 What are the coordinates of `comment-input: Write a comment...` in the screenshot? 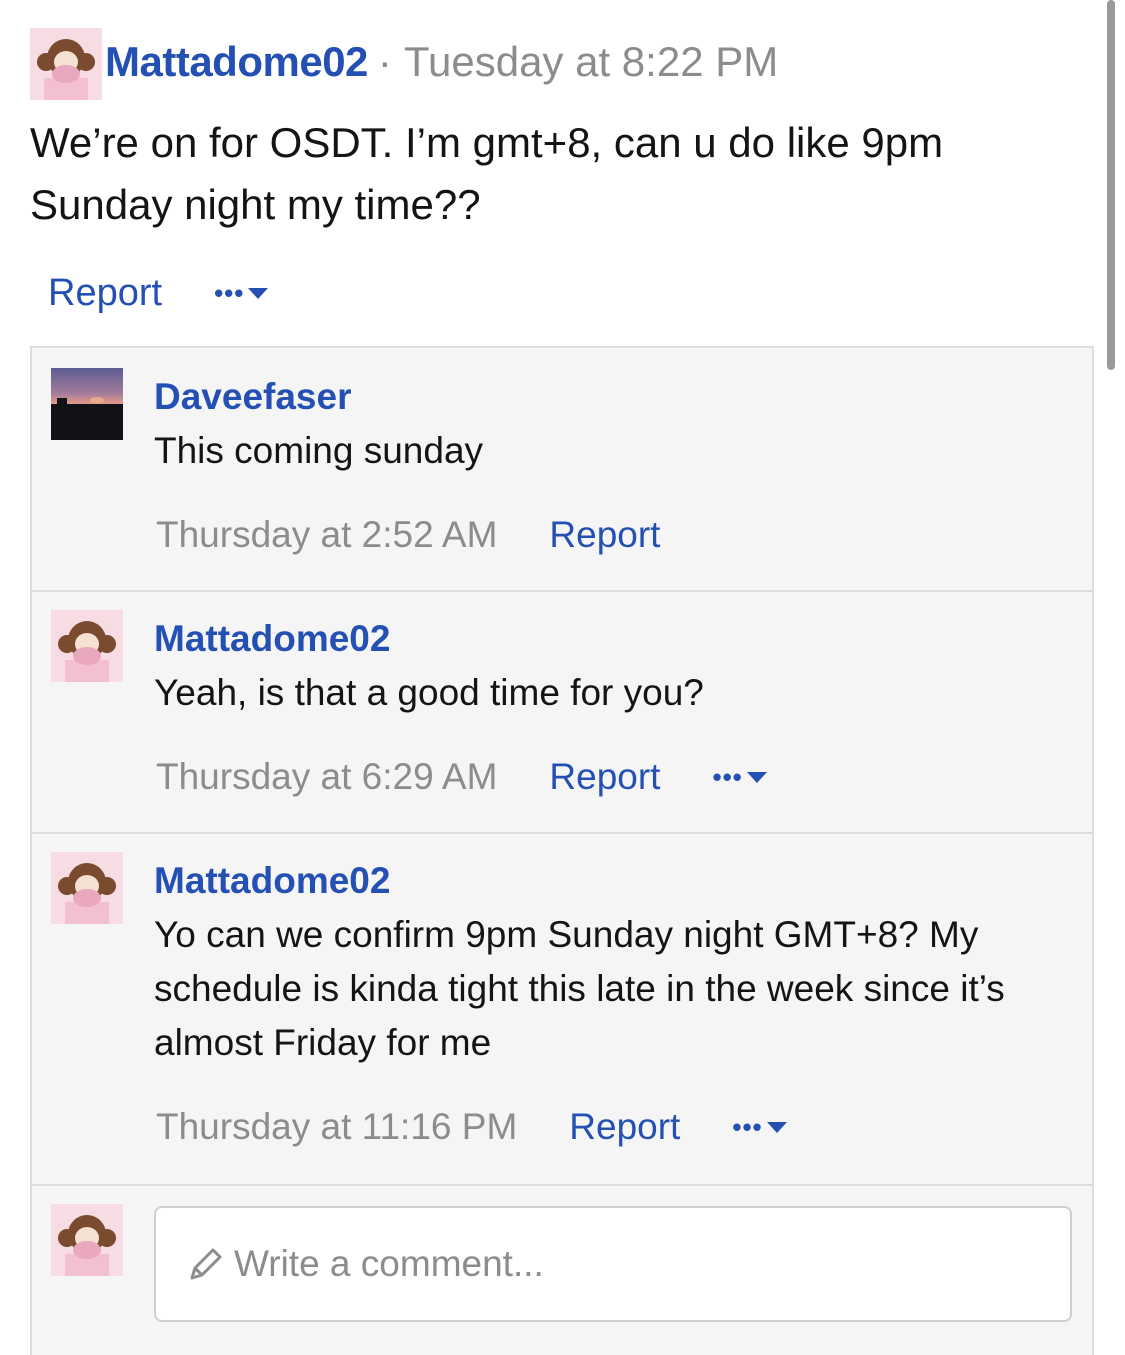 It's located at (613, 1264).